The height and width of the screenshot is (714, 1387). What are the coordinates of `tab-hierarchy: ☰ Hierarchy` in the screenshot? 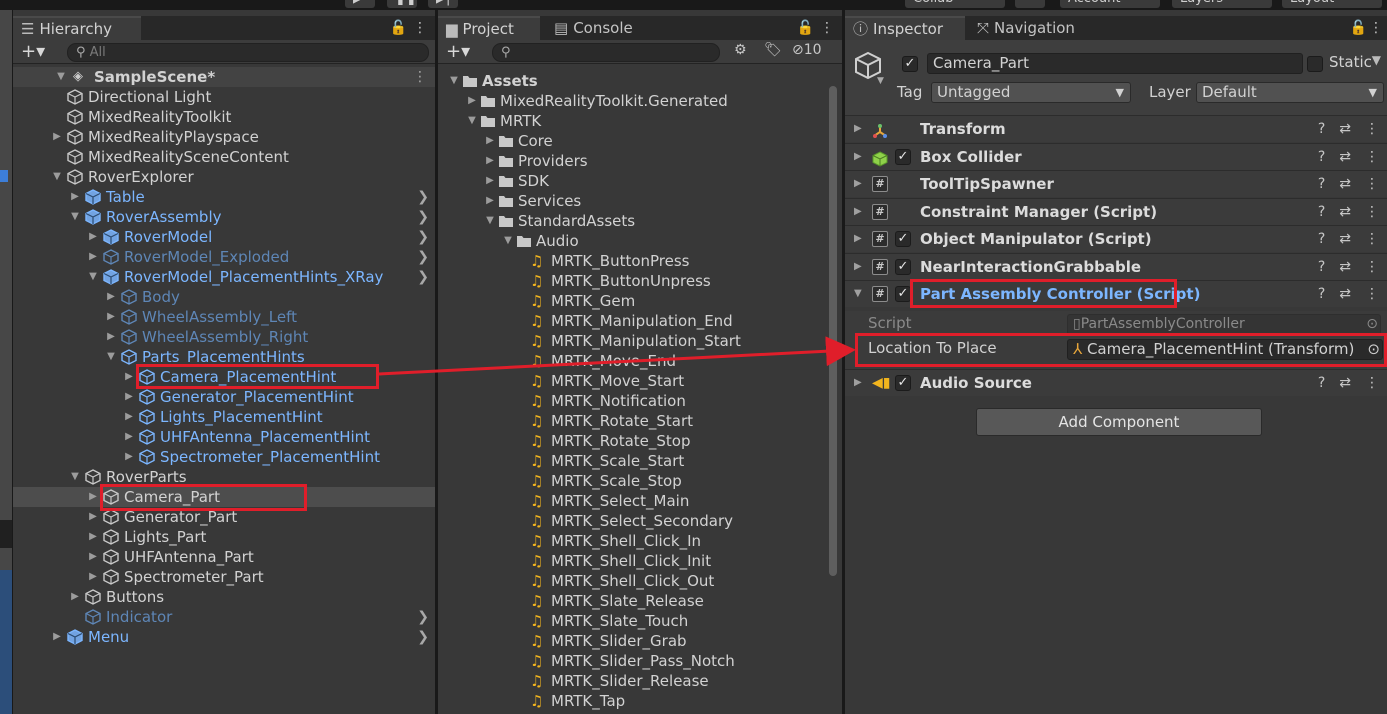 It's located at (77, 28).